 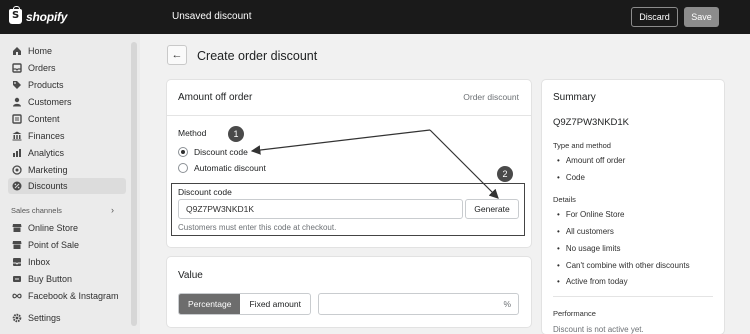 I want to click on value-card: Value Percentage Fixed amount %, so click(x=349, y=292).